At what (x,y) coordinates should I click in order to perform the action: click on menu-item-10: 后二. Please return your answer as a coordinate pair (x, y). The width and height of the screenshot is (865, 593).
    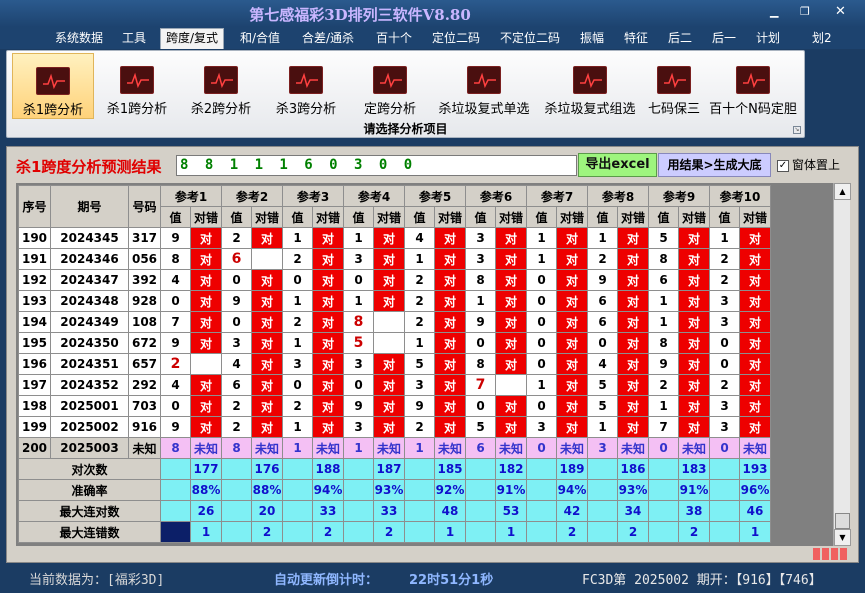
    Looking at the image, I should click on (680, 38).